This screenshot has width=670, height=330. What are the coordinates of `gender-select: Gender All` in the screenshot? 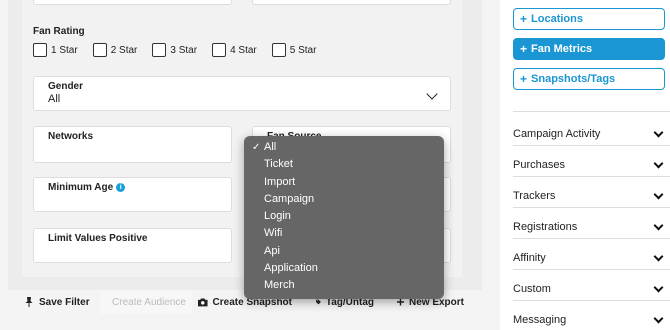 It's located at (242, 93).